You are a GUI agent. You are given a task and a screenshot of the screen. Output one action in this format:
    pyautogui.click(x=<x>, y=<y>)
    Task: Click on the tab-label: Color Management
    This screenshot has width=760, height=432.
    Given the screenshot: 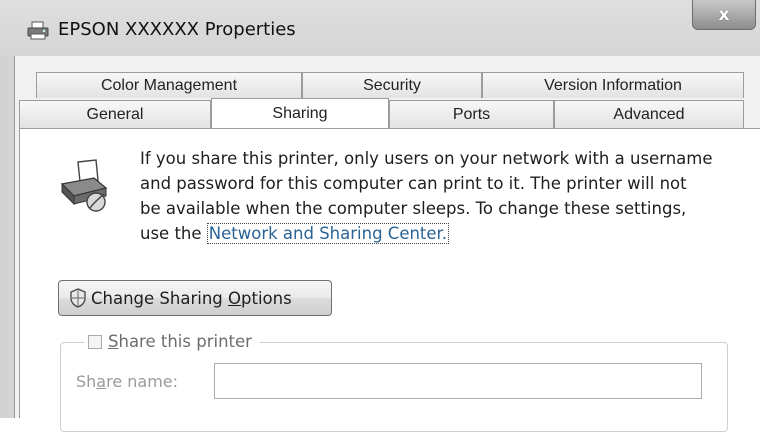 What is the action you would take?
    pyautogui.click(x=169, y=85)
    